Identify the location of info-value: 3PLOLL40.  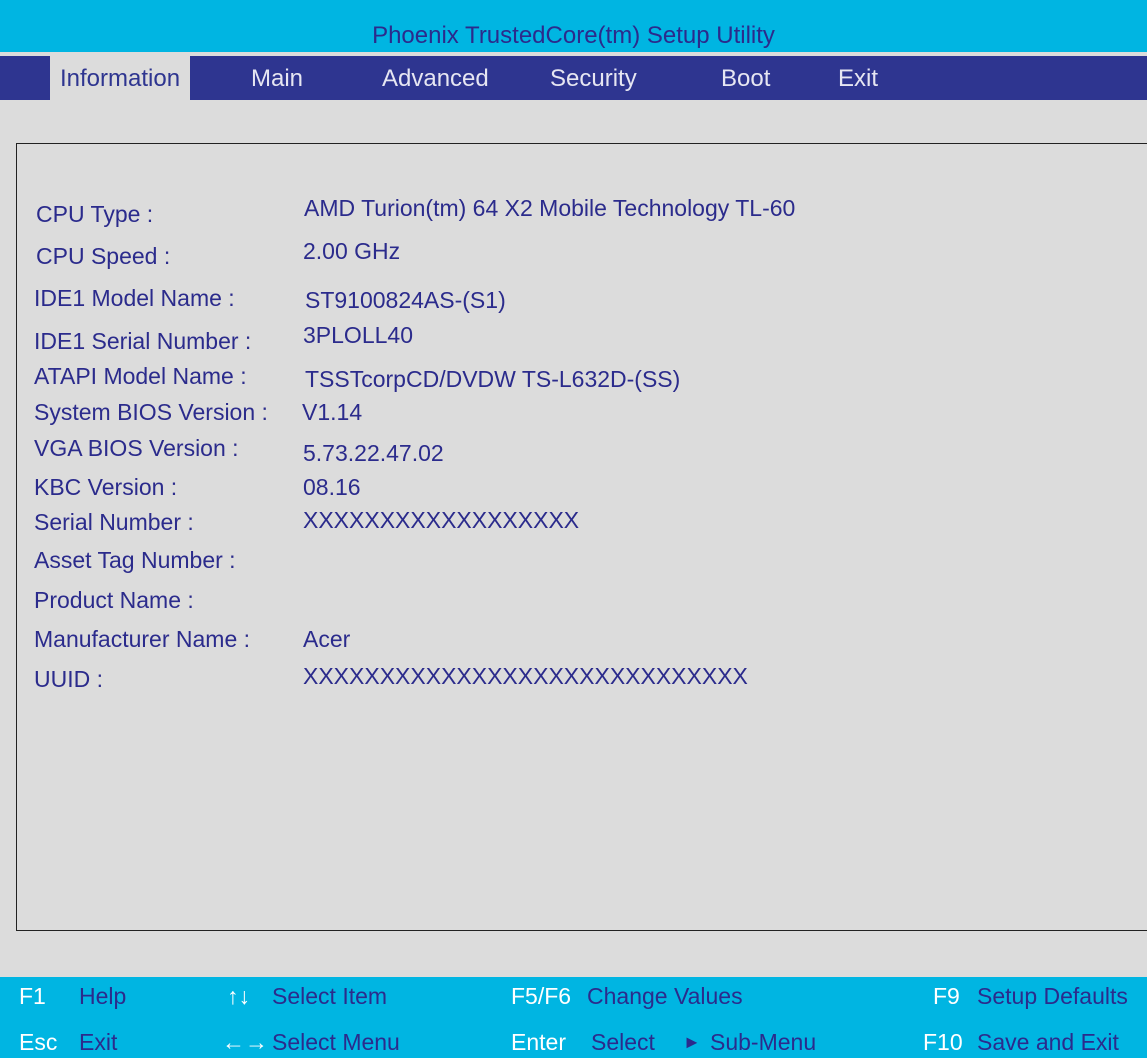
(358, 335).